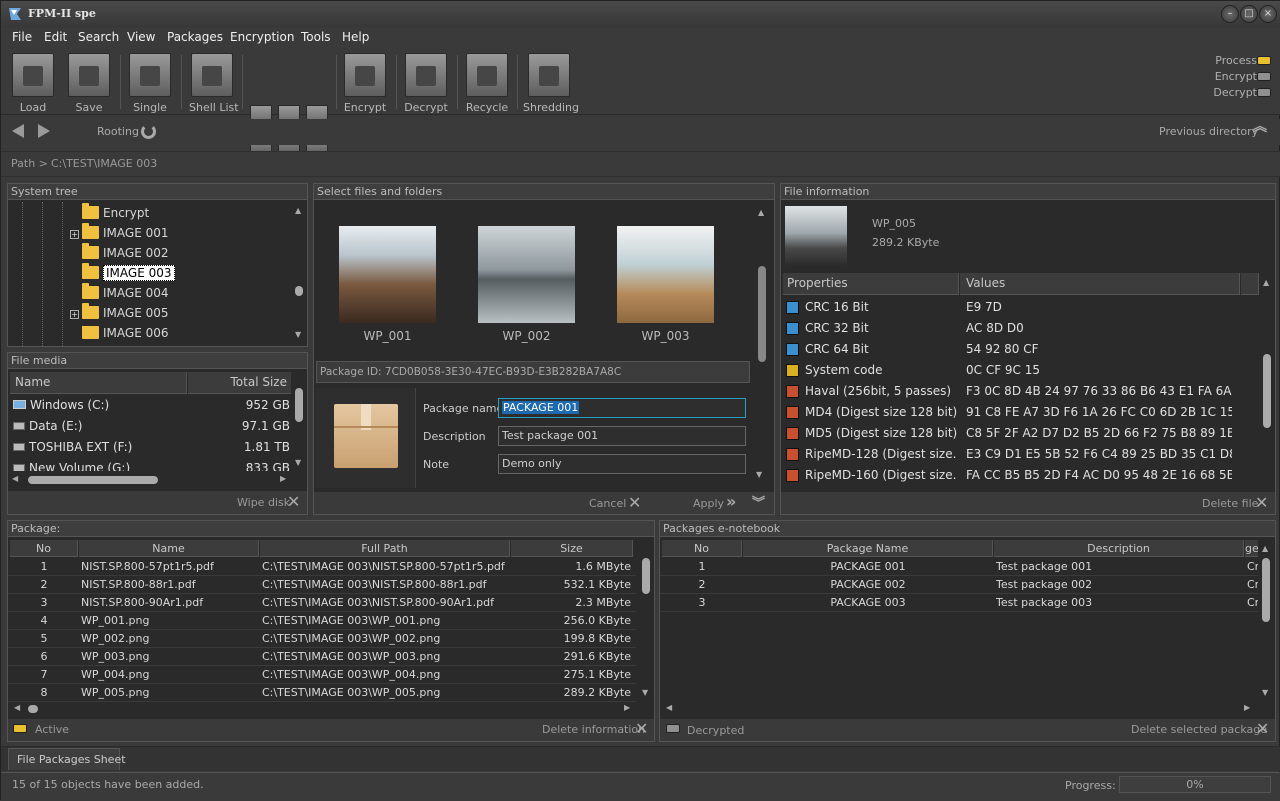 Image resolution: width=1280 pixels, height=801 pixels. Describe the element at coordinates (71, 466) in the screenshot. I see `drive-row-new-volume: New Volume (G:)` at that location.